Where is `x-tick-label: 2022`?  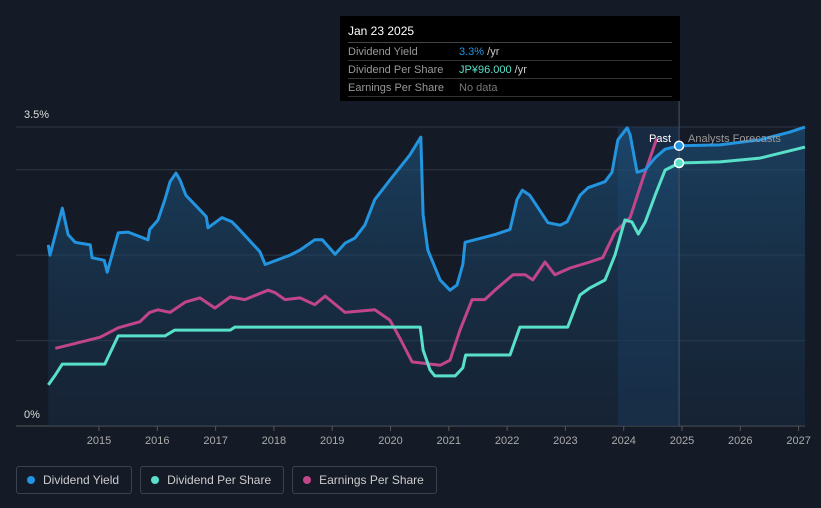
x-tick-label: 2022 is located at coordinates (507, 441).